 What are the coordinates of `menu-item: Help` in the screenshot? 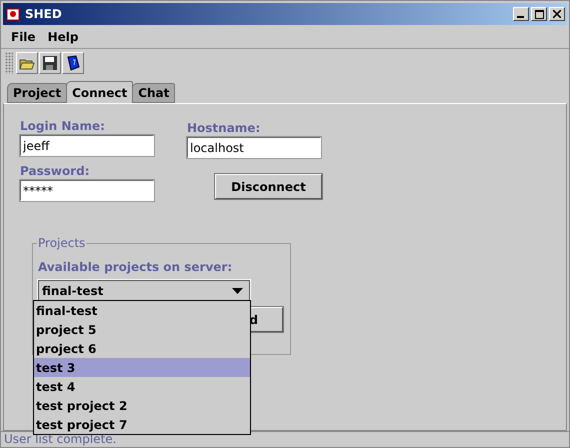 It's located at (63, 37).